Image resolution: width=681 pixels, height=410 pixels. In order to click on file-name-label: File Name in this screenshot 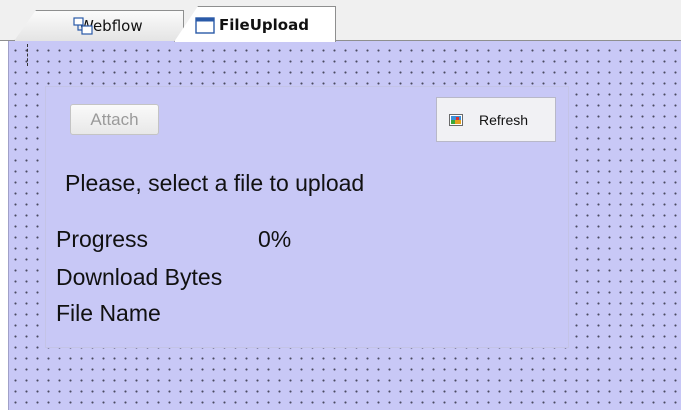, I will do `click(108, 313)`.